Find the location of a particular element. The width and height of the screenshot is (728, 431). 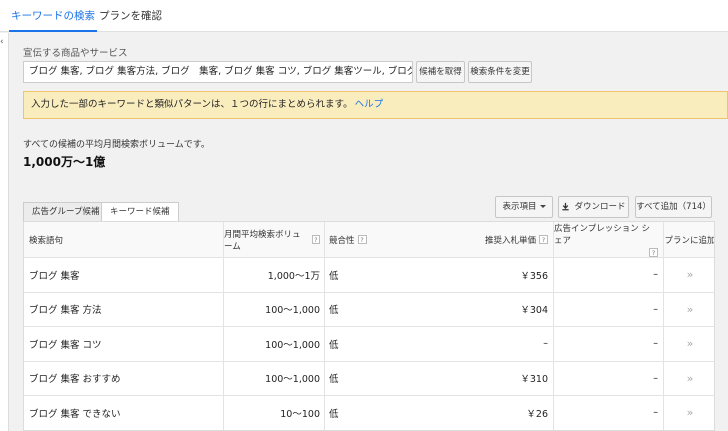

table-row: ブログ 集客 1,000～1万低 ￥356–» is located at coordinates (369, 275).